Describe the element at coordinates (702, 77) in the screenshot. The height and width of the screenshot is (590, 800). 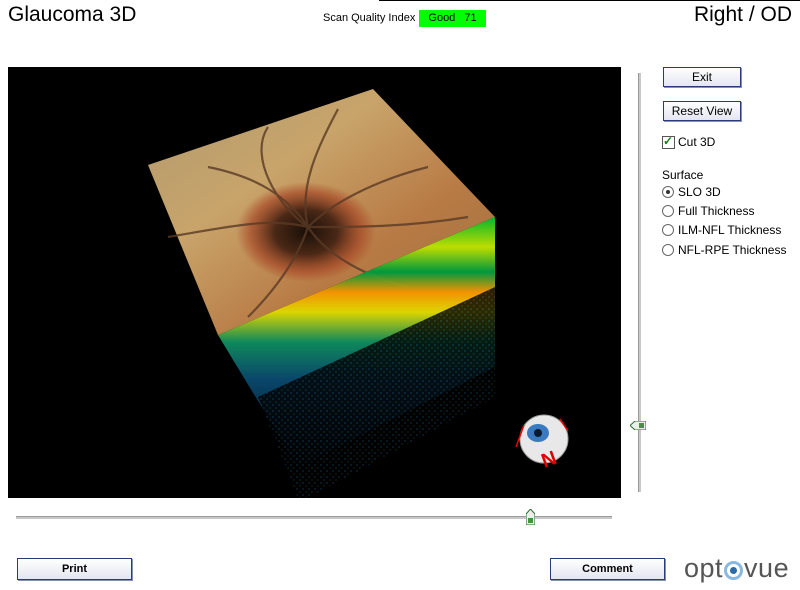
I see `exit-button: Exit` at that location.